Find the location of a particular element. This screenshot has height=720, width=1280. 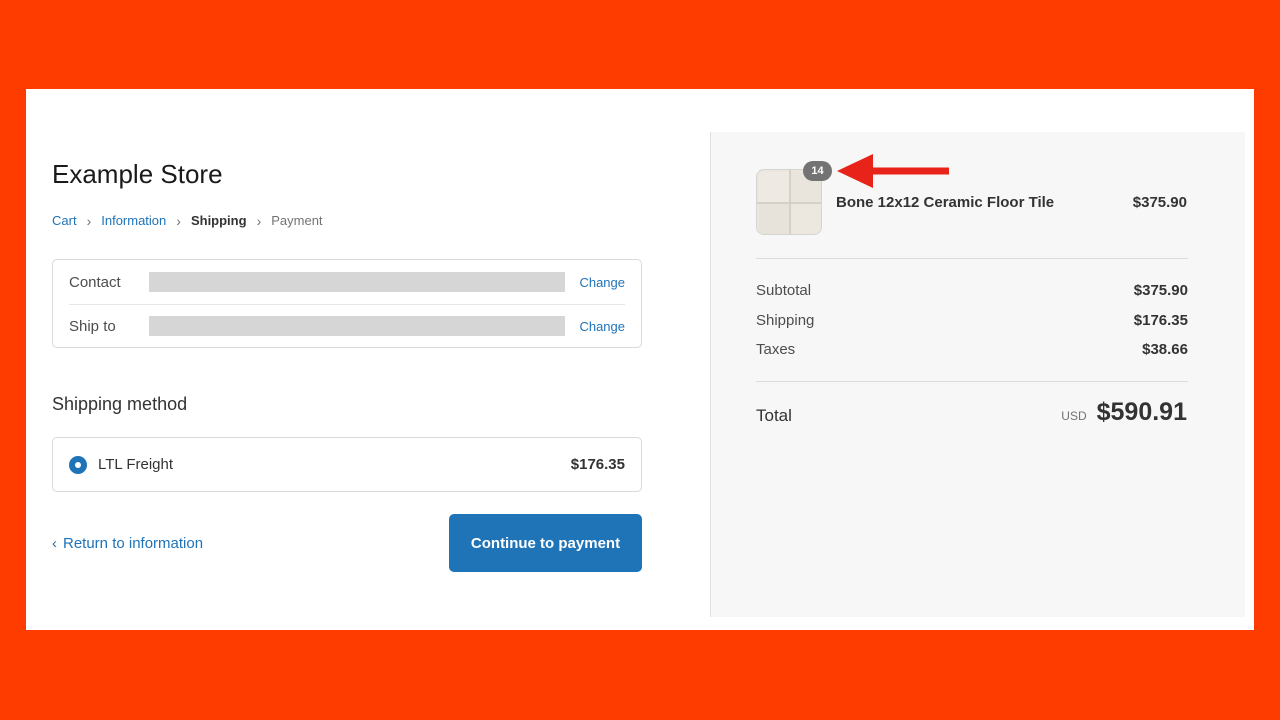

return-to-information-link: ‹ Return to information is located at coordinates (127, 543).